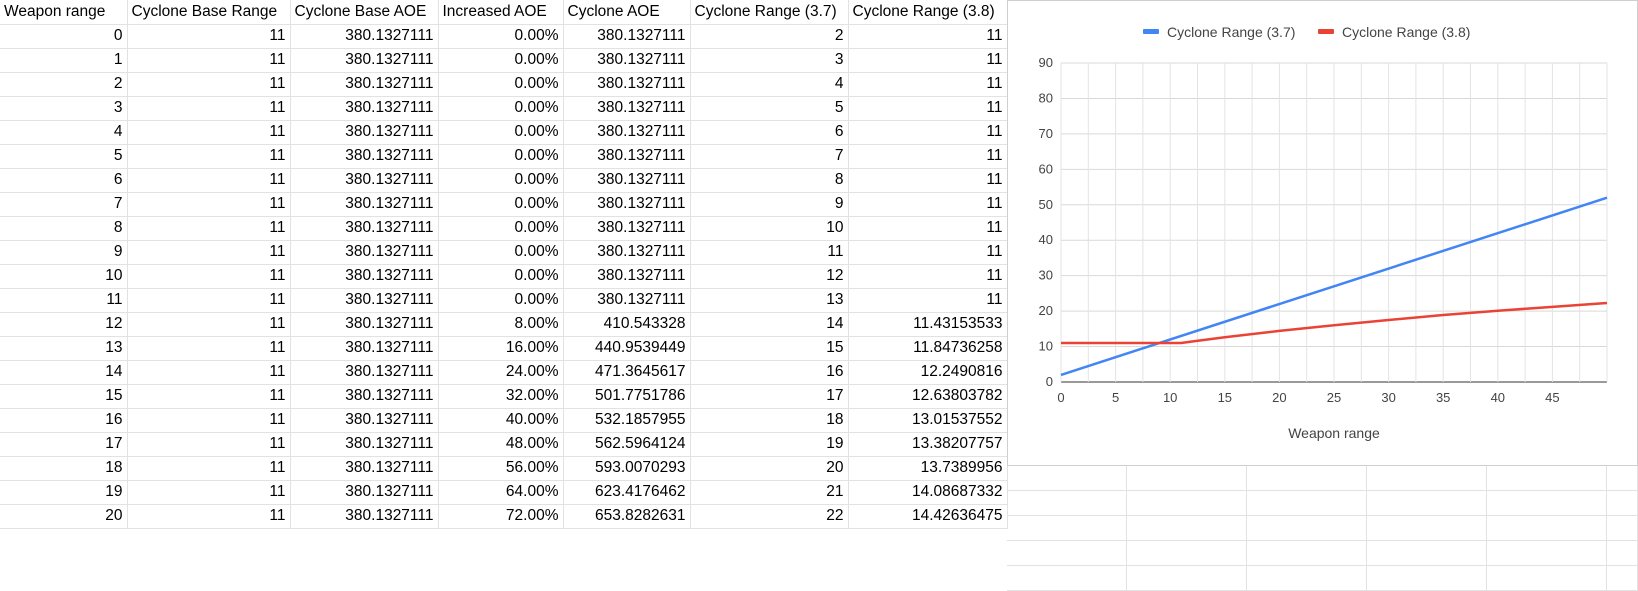 The width and height of the screenshot is (1638, 591). Describe the element at coordinates (501, 420) in the screenshot. I see `table-cell: 40.00%` at that location.